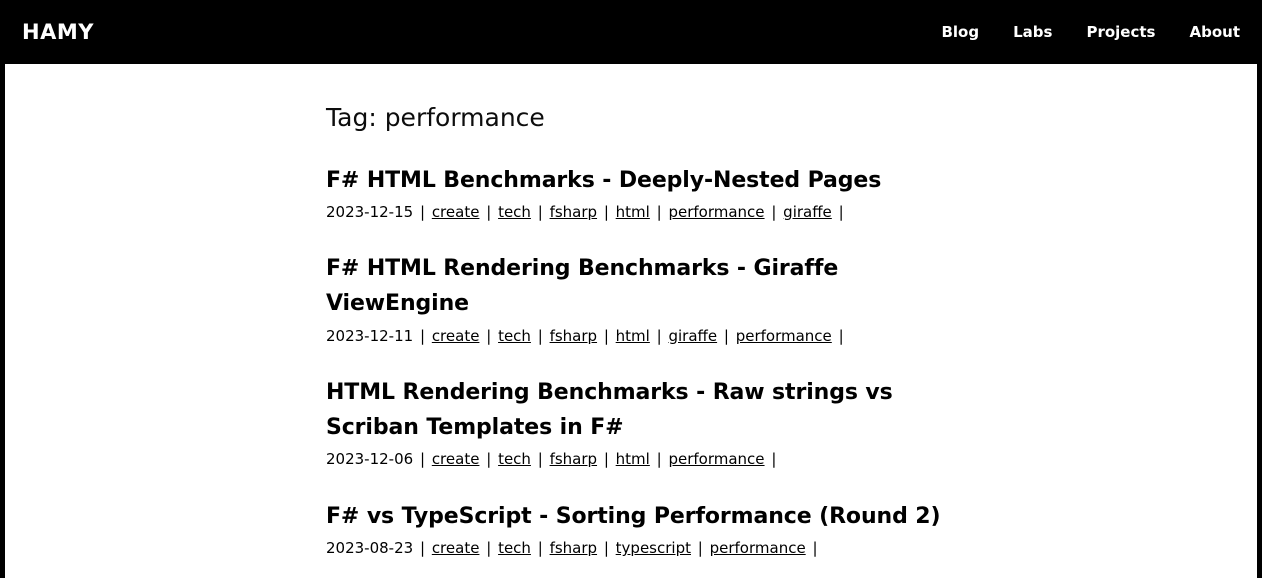 This screenshot has width=1262, height=578. What do you see at coordinates (370, 211) in the screenshot?
I see `post-date: 2023-12-15` at bounding box center [370, 211].